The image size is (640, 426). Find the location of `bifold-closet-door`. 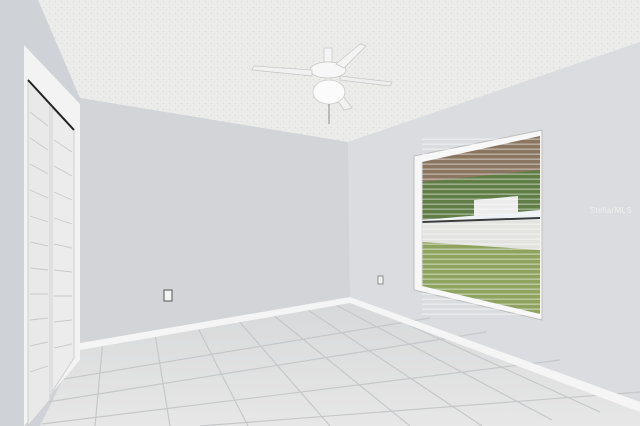

bifold-closet-door is located at coordinates (52, 235).